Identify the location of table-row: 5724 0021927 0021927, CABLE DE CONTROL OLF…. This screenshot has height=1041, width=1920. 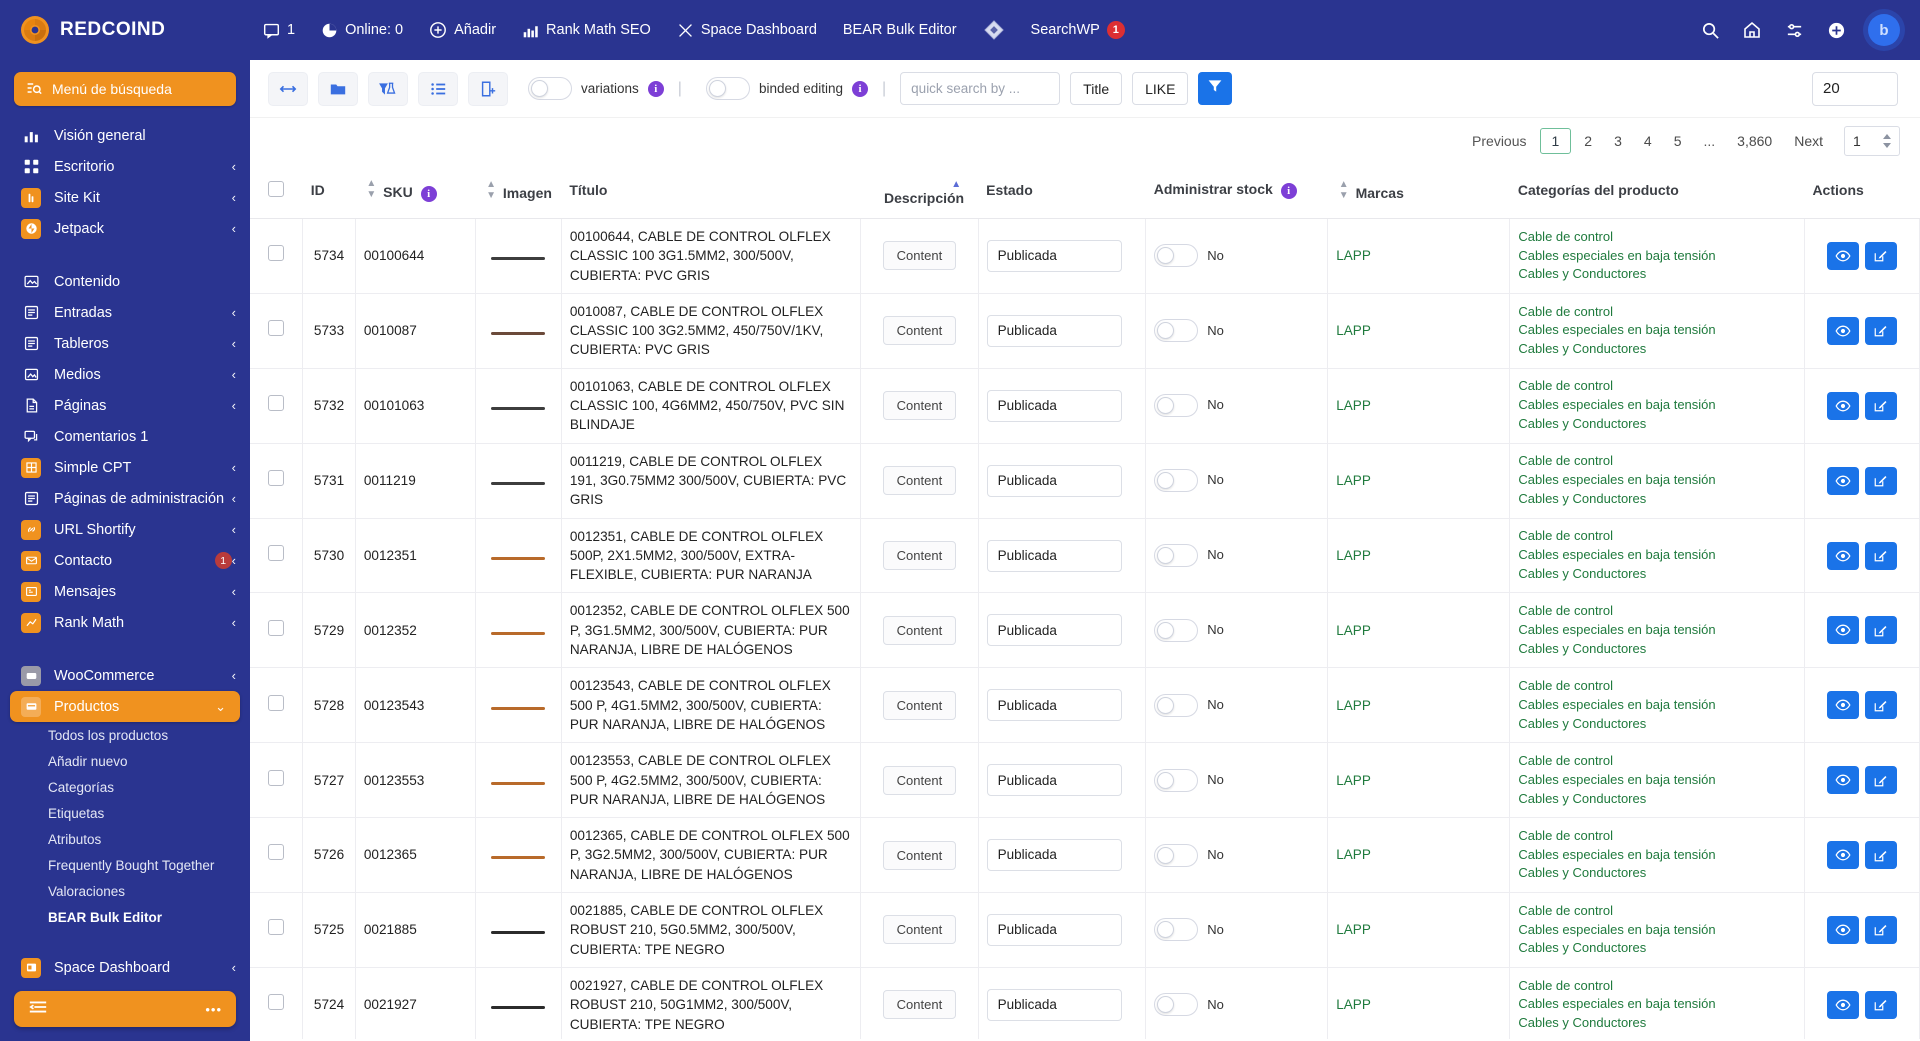
(1085, 1003).